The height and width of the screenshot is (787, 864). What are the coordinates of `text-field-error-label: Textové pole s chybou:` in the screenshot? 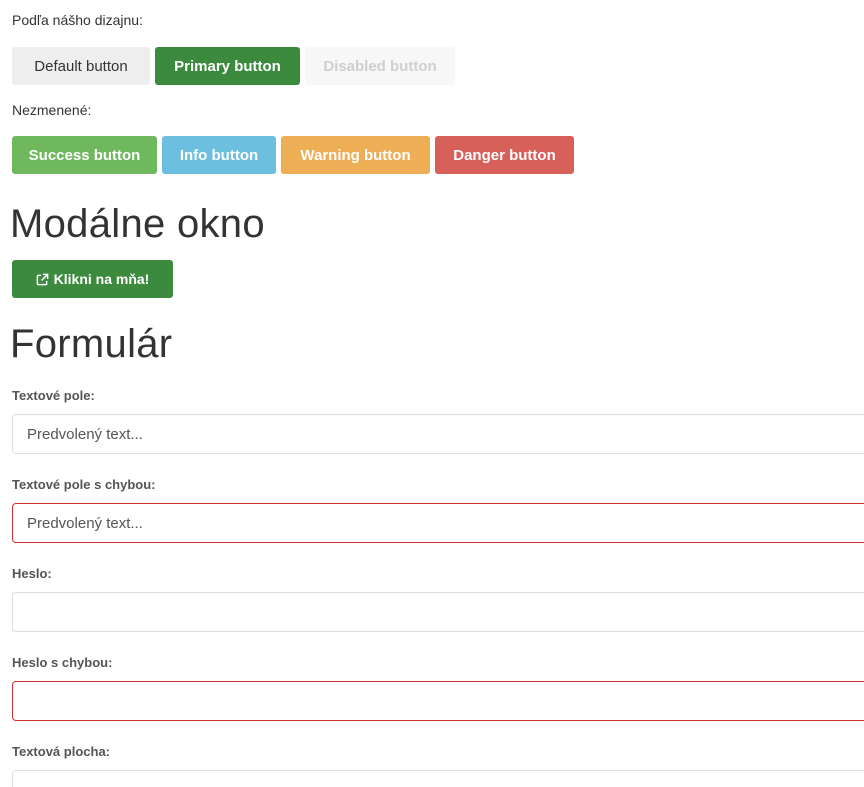 It's located at (84, 484).